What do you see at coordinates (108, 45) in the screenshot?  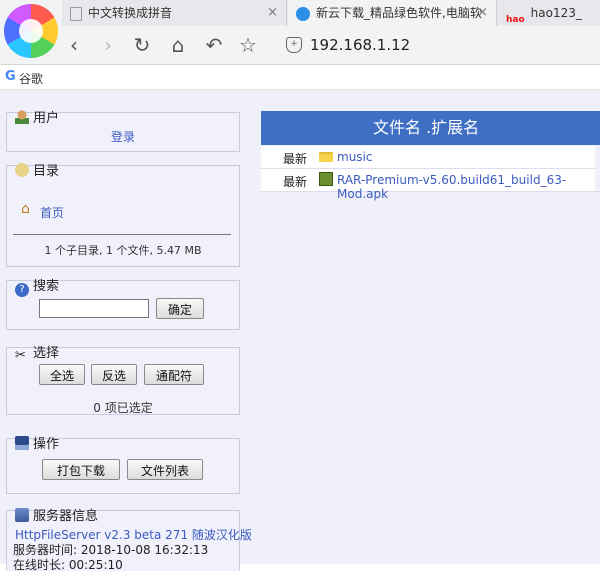 I see `forward-icon: ›` at bounding box center [108, 45].